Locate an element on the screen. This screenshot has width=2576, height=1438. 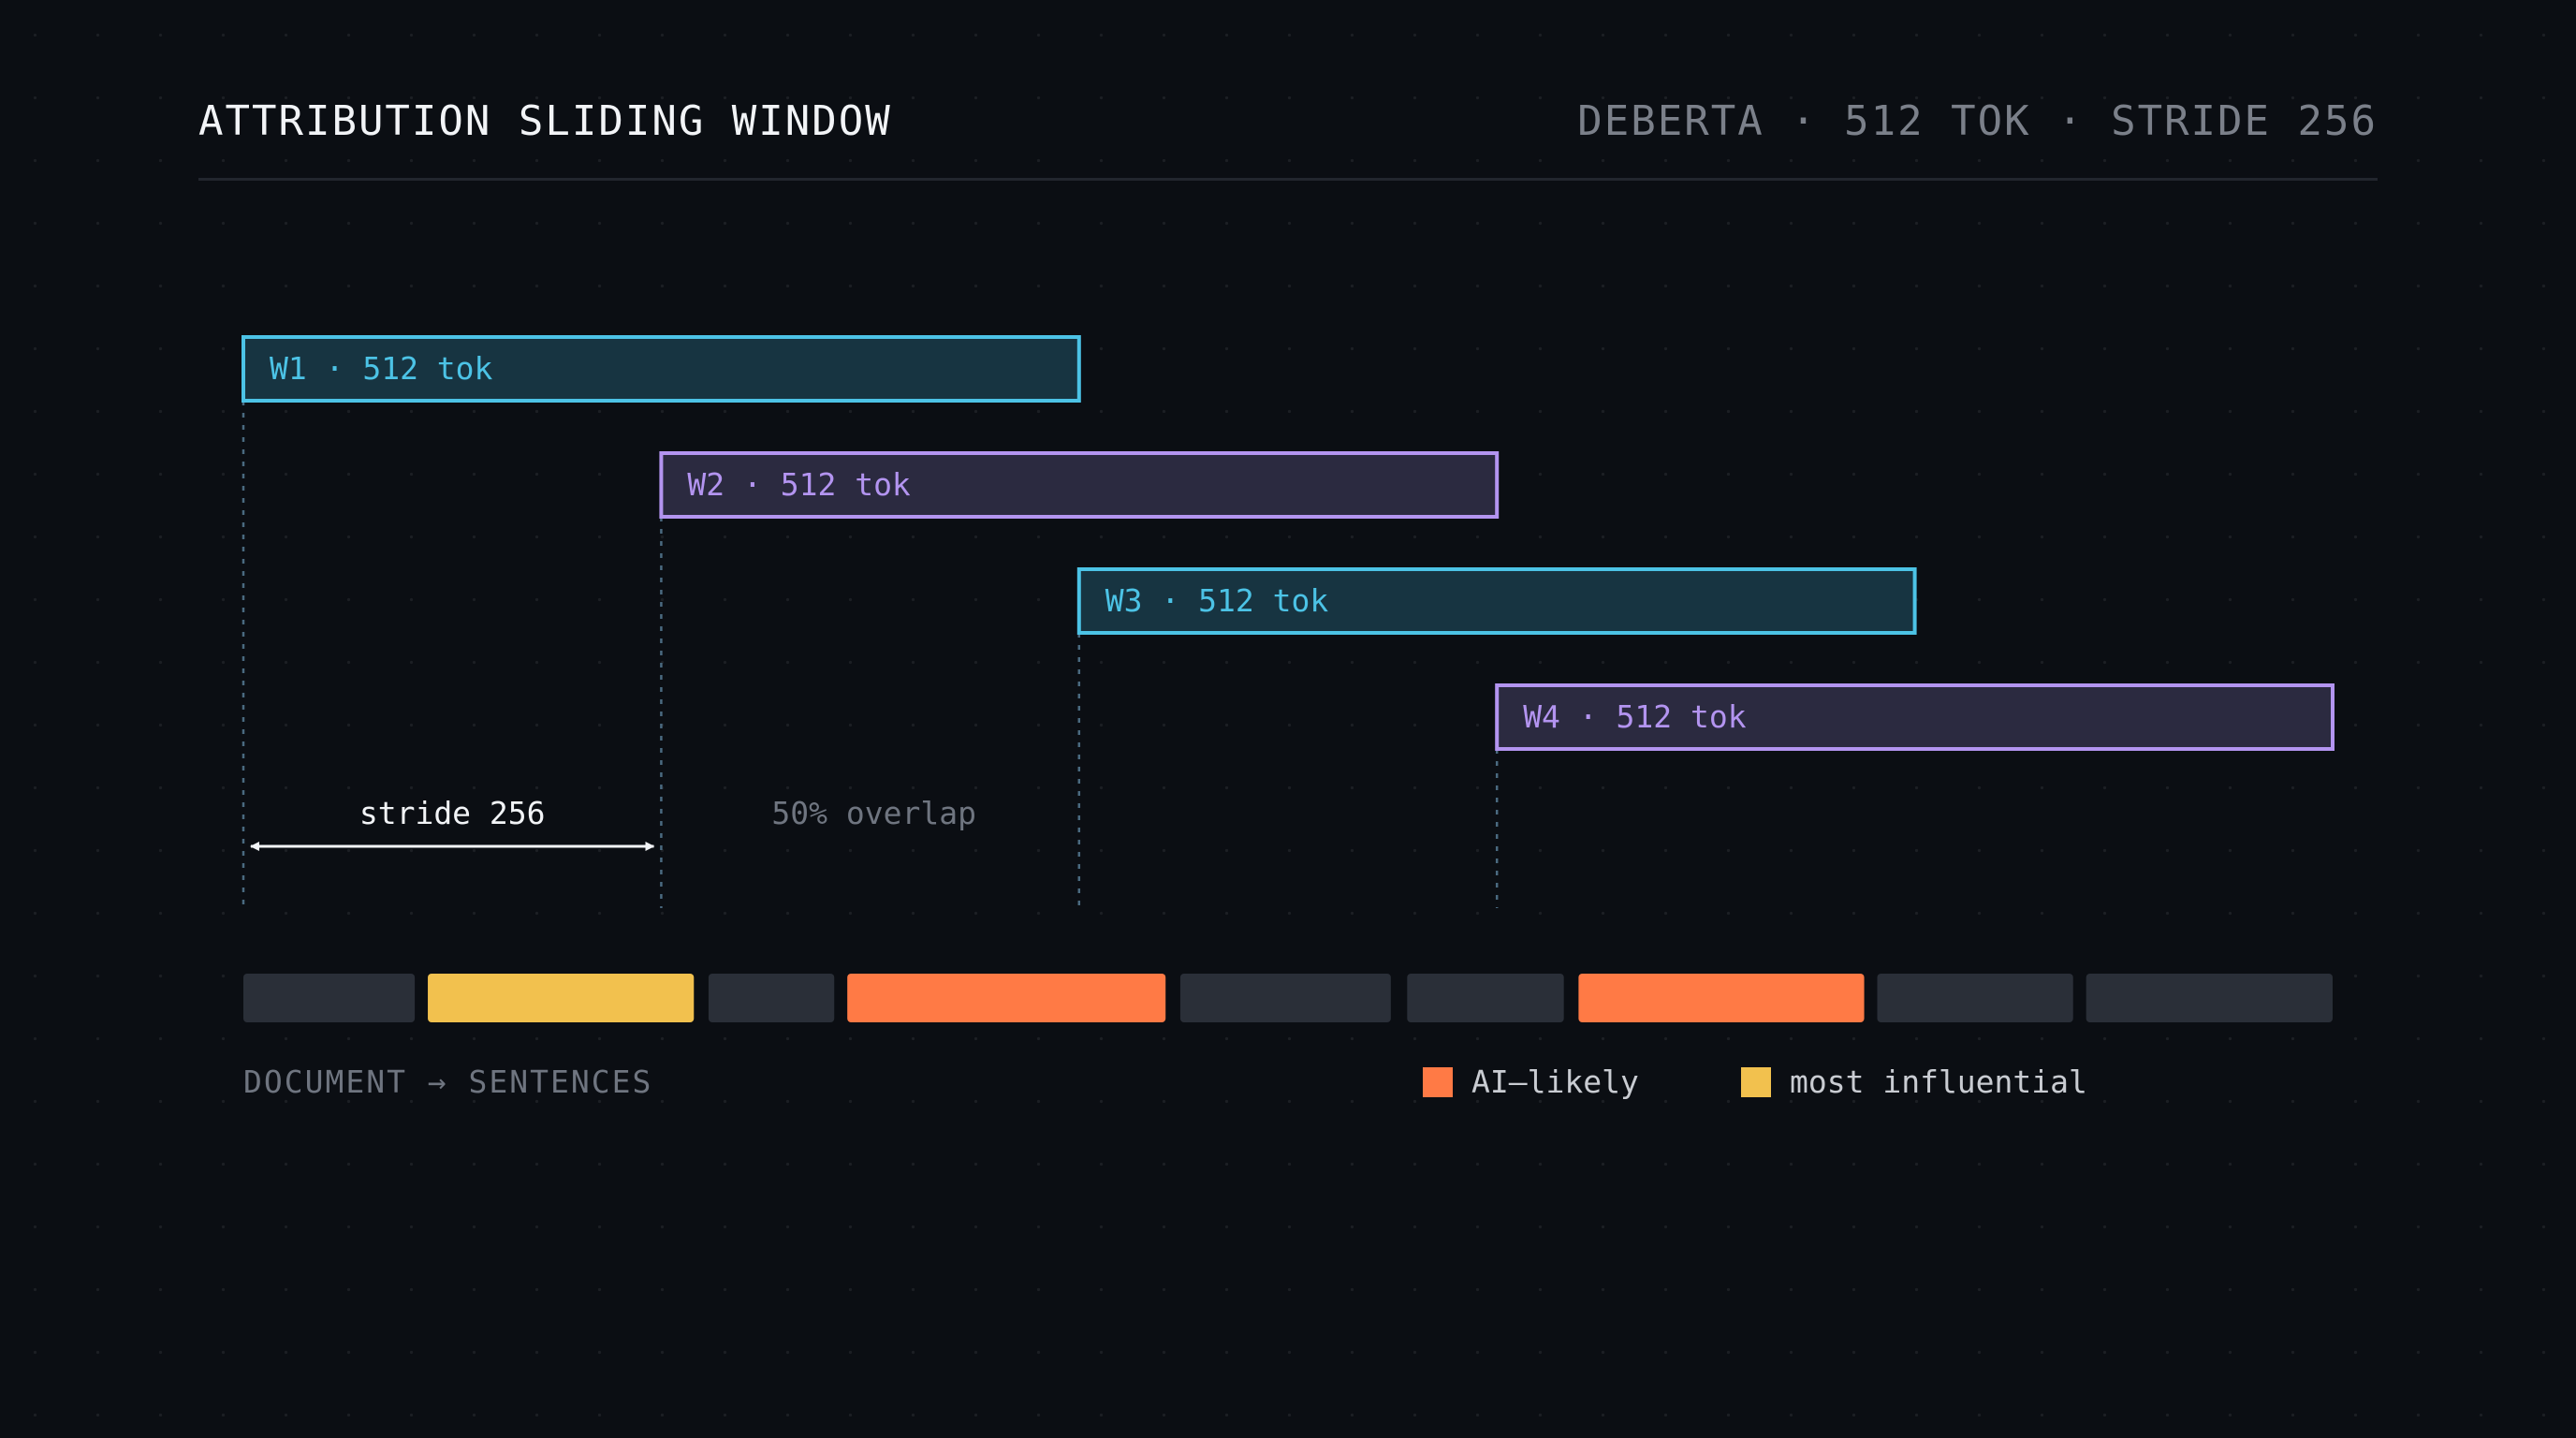
window-label-w1: W1 · 512 tok is located at coordinates (381, 368).